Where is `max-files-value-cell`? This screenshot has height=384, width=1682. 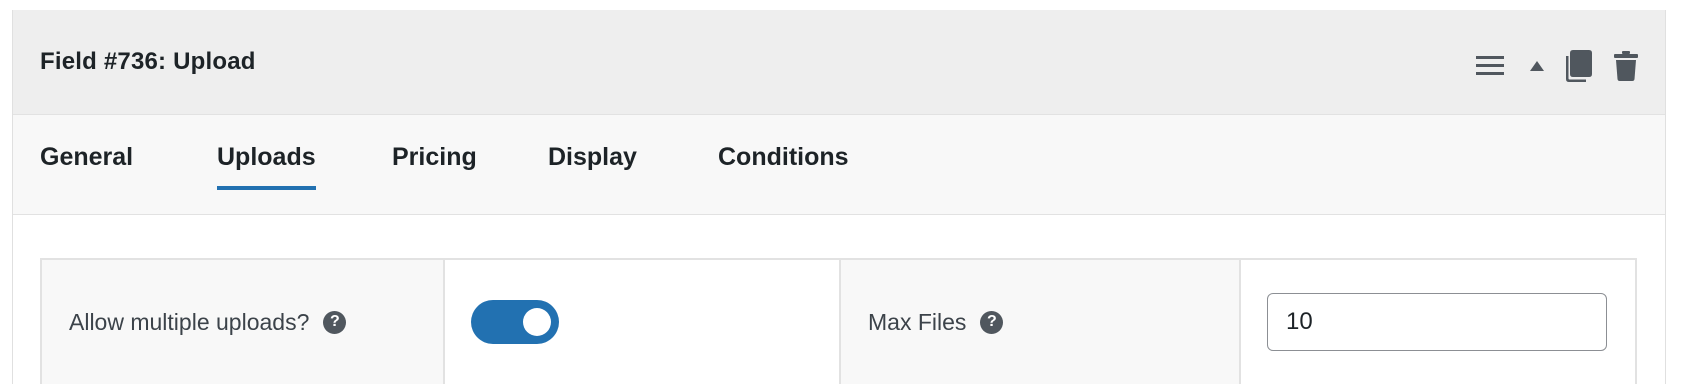 max-files-value-cell is located at coordinates (1437, 322).